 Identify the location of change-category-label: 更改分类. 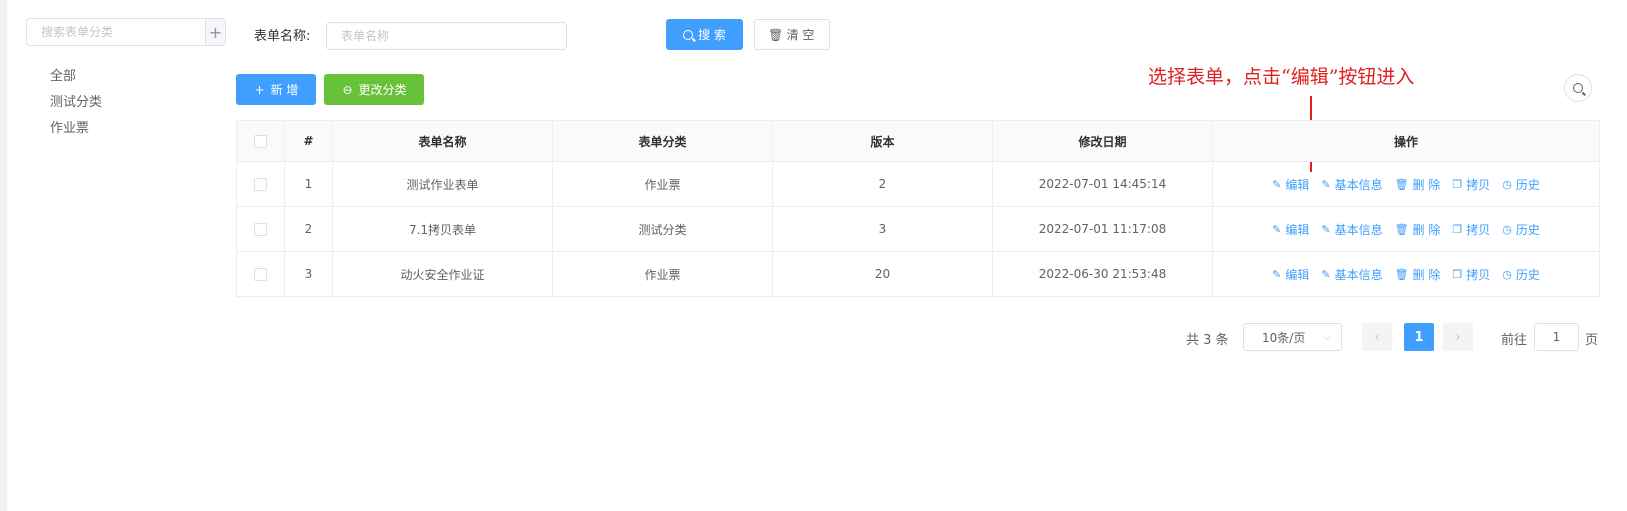
(382, 90).